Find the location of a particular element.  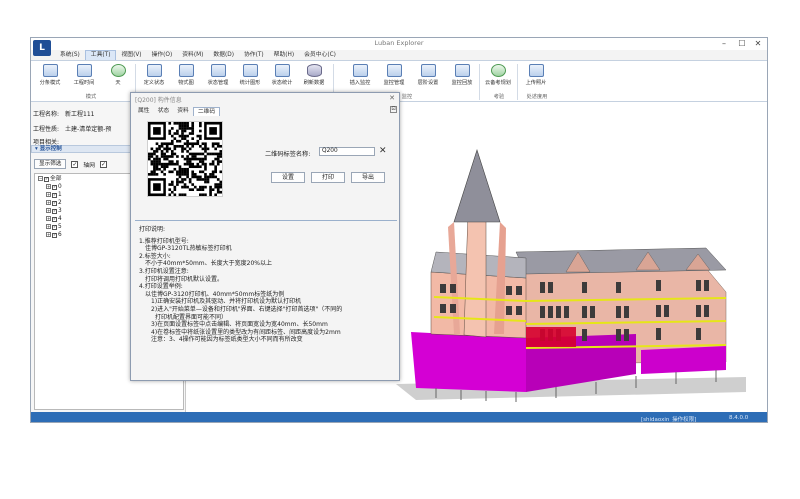

axis-label: 轴网 is located at coordinates (89, 165).